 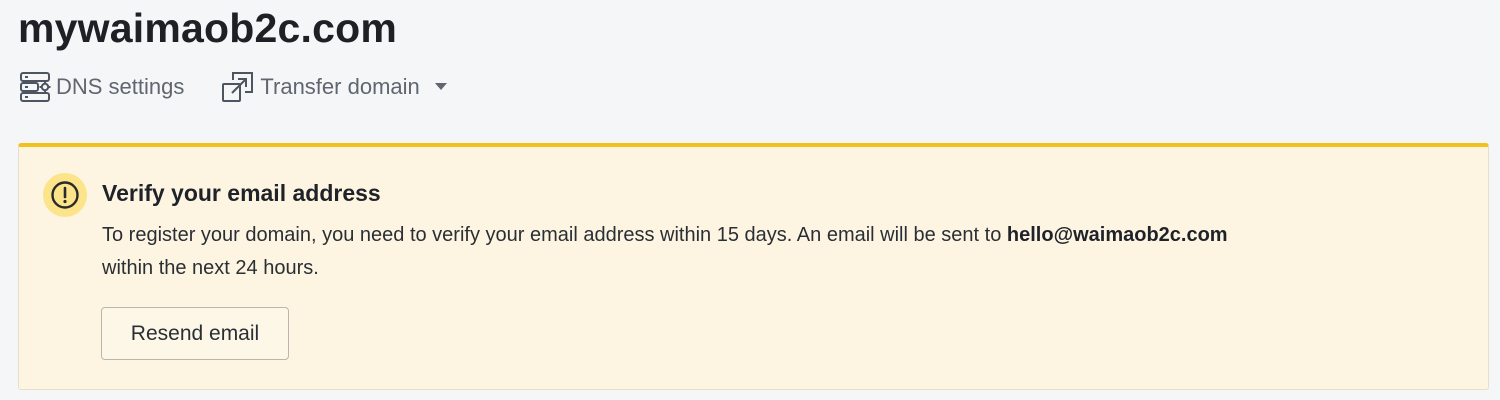 I want to click on resend-email-button: Resend email, so click(x=195, y=333).